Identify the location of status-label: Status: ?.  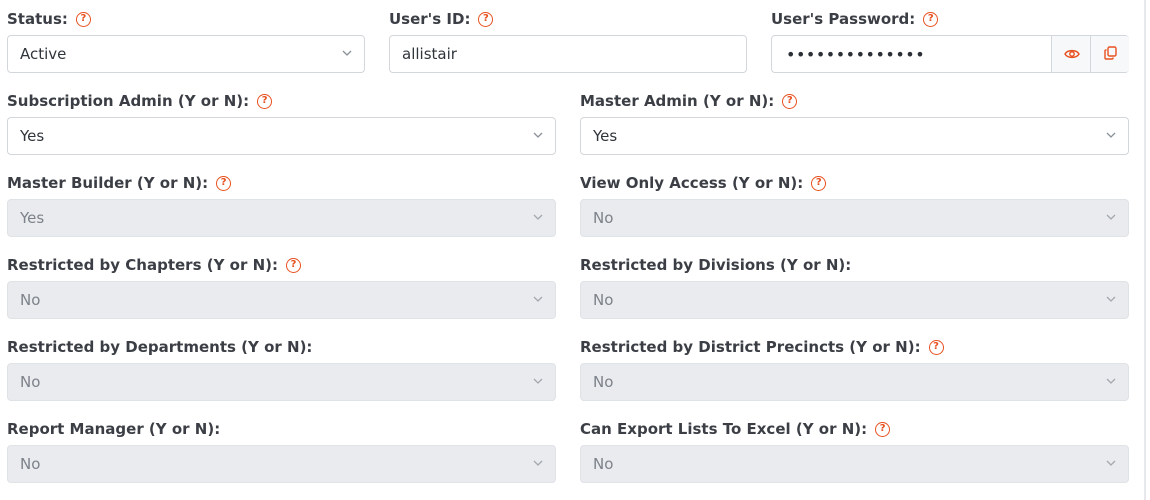
(49, 19).